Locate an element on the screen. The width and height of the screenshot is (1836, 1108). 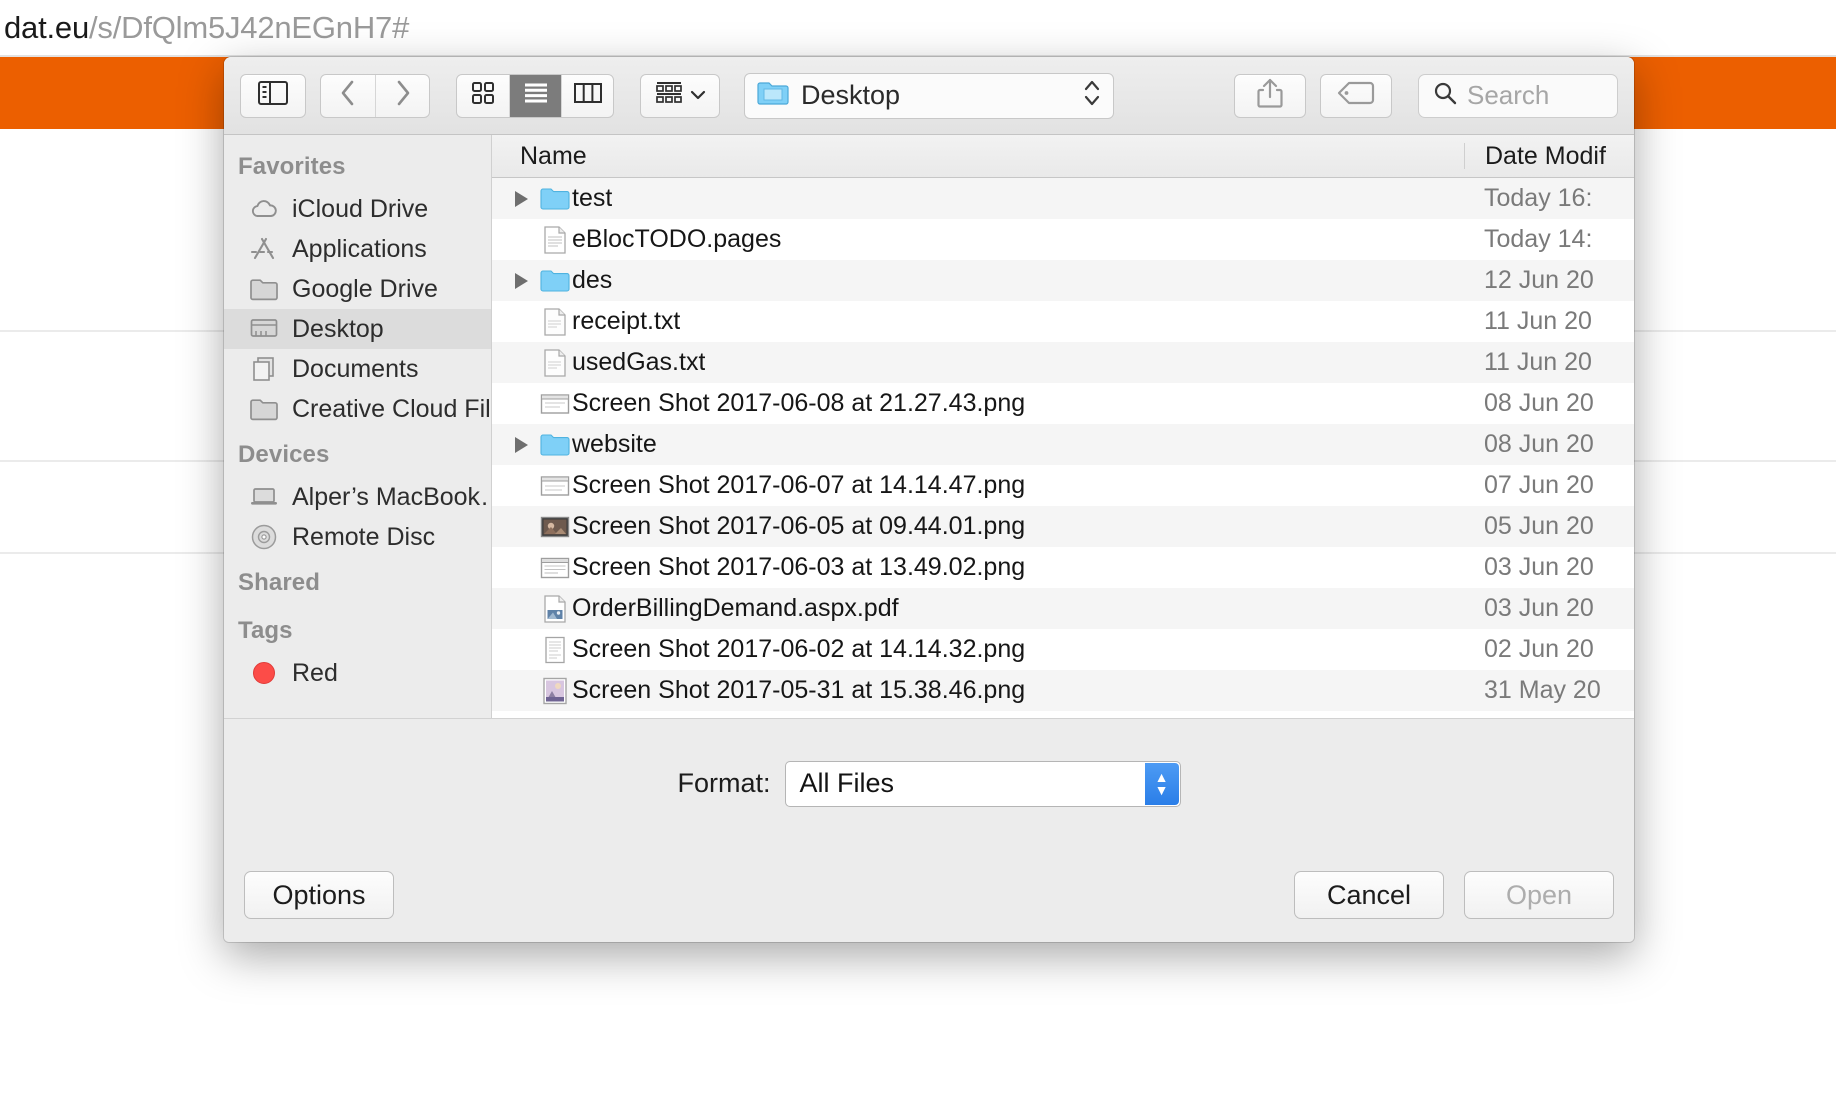
toolbar-right-group: Search is located at coordinates (1426, 95).